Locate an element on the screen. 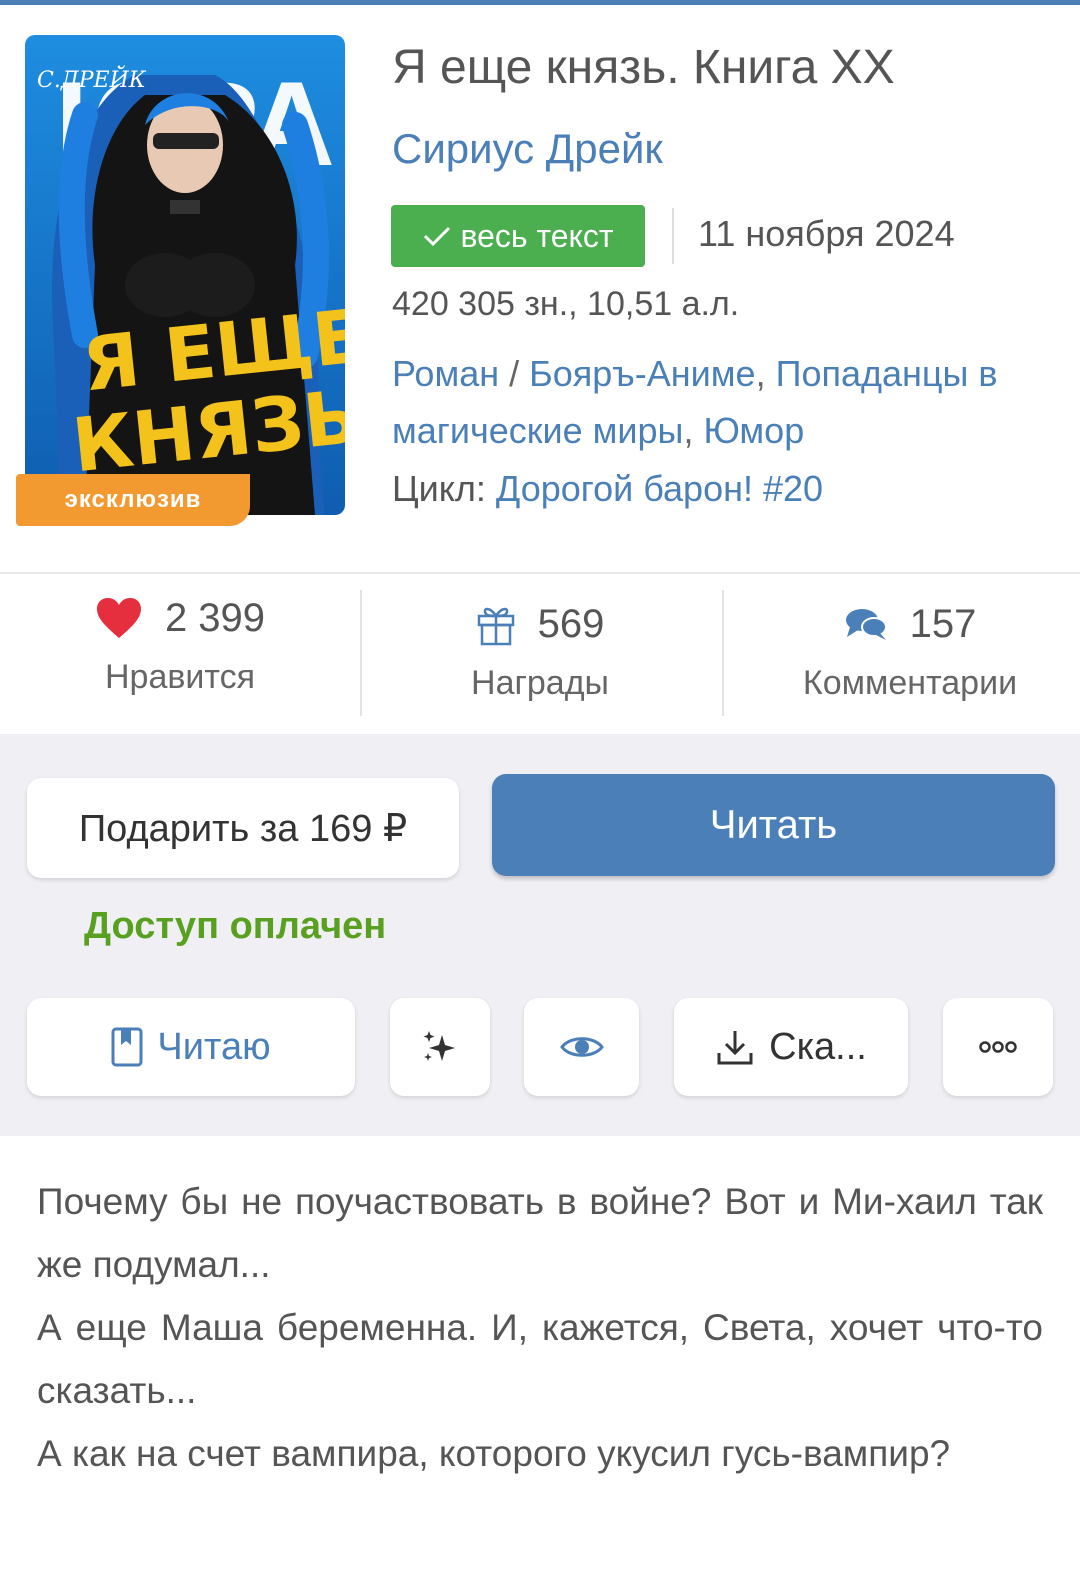 This screenshot has height=1594, width=1080. genre-link-humor: Юмор is located at coordinates (753, 430).